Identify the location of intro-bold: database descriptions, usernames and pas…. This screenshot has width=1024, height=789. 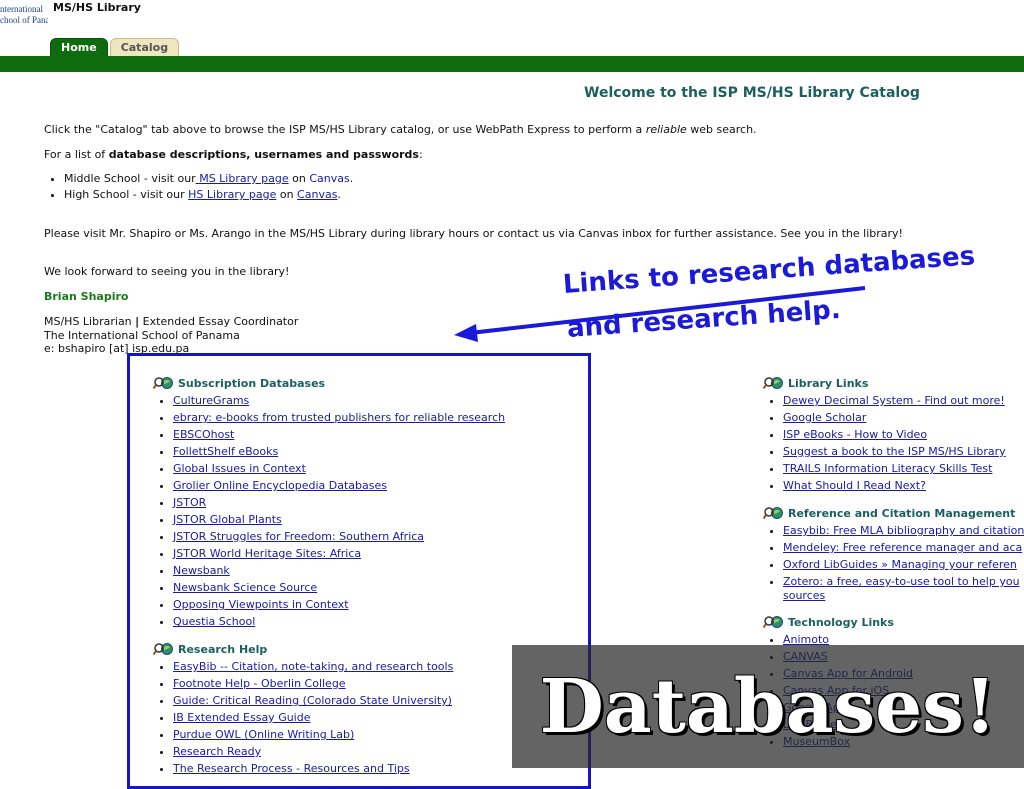
(263, 154).